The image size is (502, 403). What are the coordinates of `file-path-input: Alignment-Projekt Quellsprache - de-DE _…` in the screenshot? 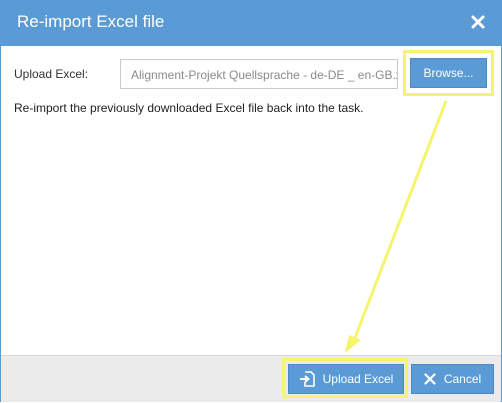 It's located at (259, 74).